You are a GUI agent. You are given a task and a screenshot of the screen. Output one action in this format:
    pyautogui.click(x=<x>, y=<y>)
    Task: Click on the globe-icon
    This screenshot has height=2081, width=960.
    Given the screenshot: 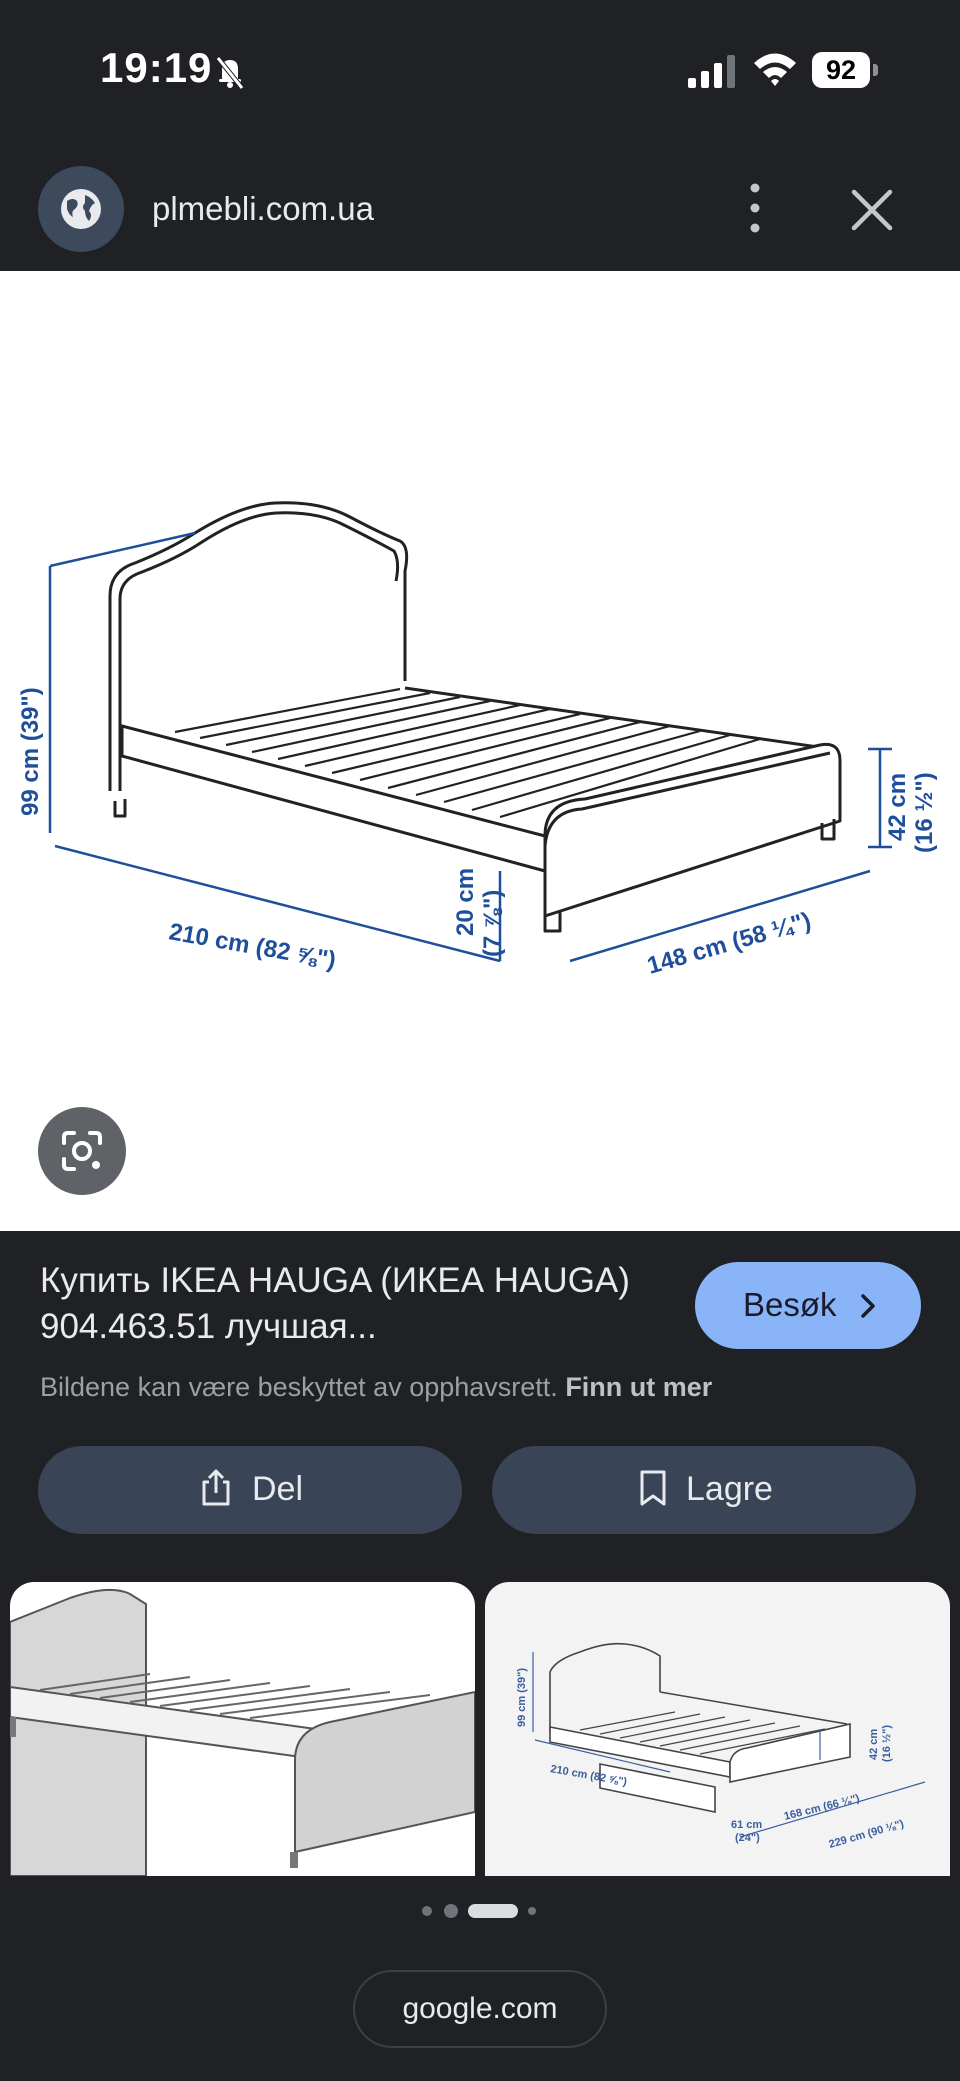 What is the action you would take?
    pyautogui.click(x=81, y=209)
    